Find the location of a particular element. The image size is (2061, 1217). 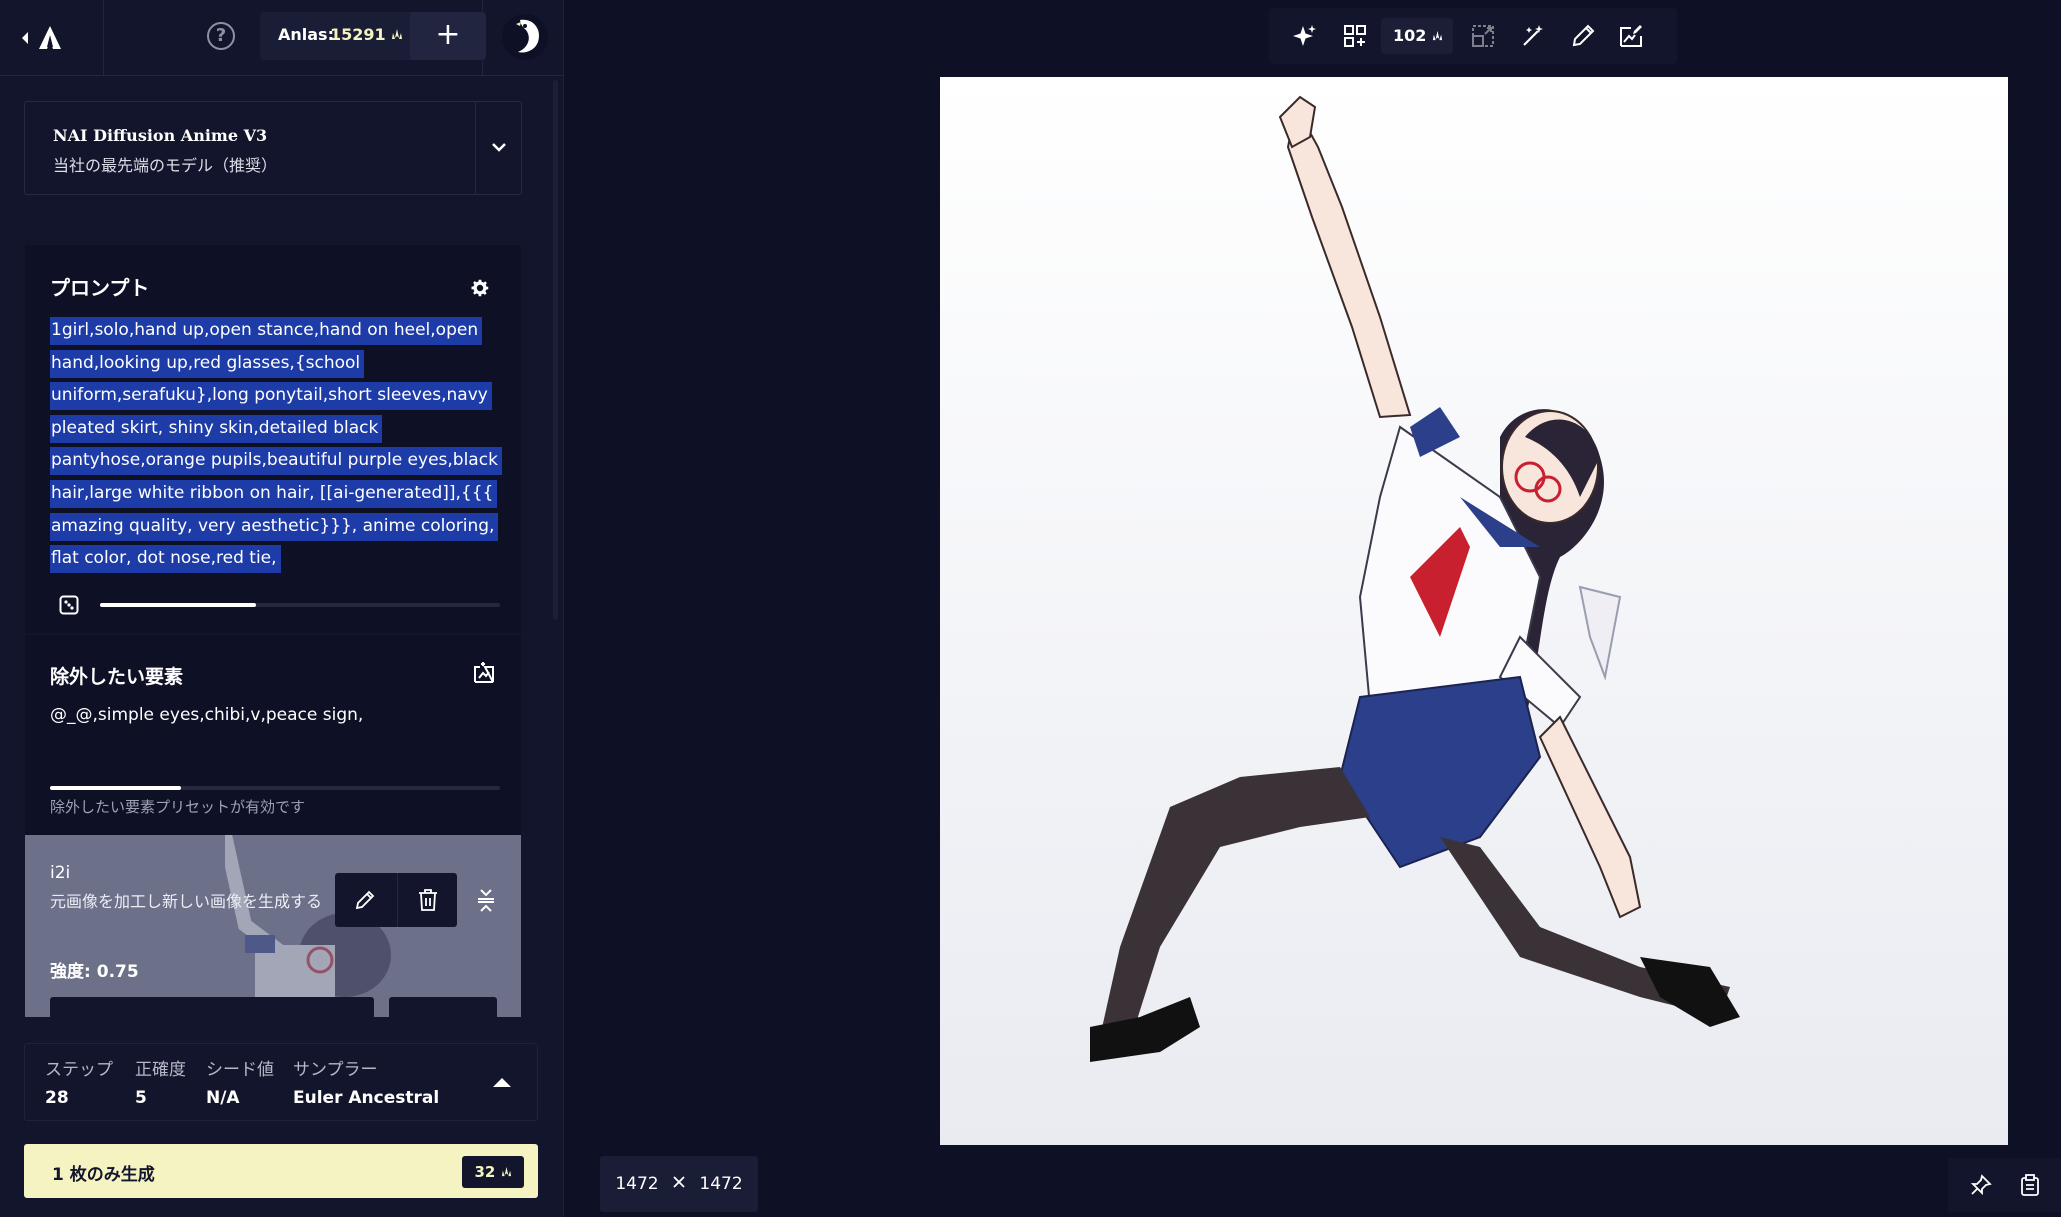

penguin-avatar-icon is located at coordinates (525, 37).